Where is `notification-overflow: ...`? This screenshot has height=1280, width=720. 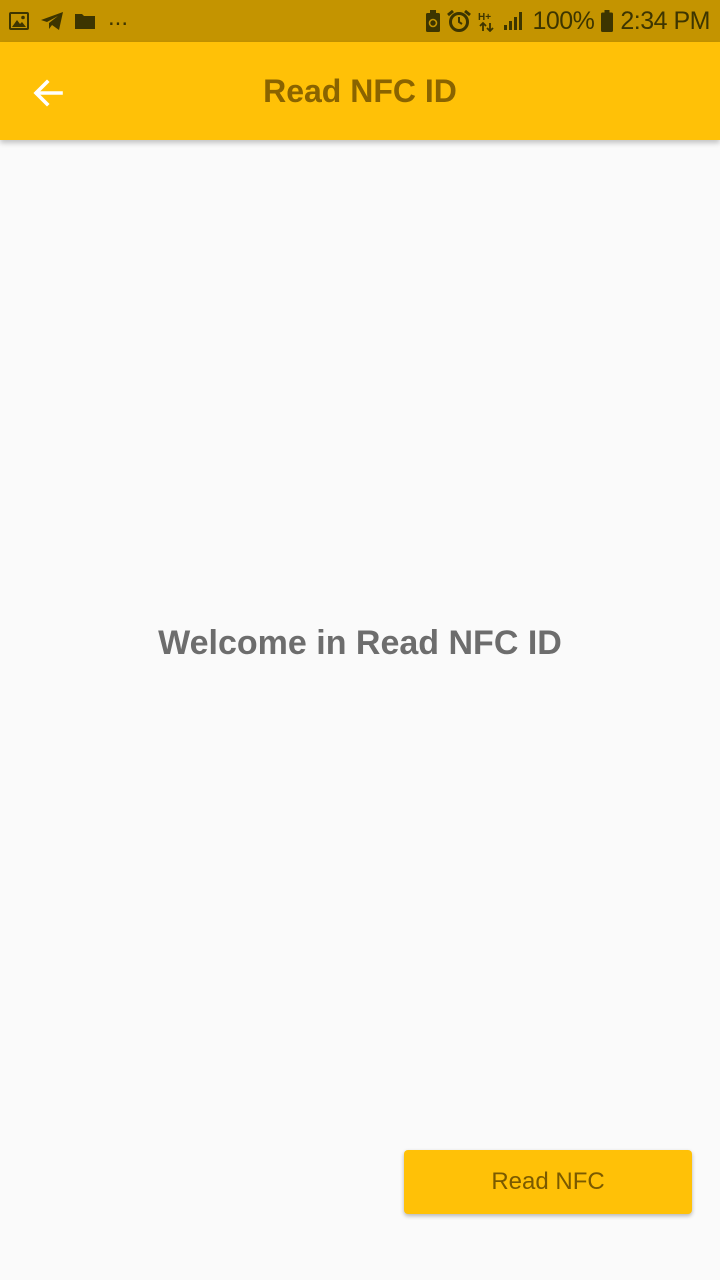 notification-overflow: ... is located at coordinates (118, 17).